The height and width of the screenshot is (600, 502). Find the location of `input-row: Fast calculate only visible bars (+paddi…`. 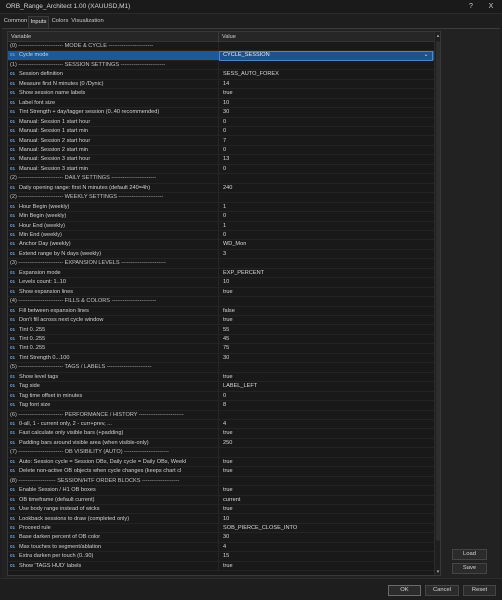

input-row: Fast calculate only visible bars (+paddi… is located at coordinates (221, 434).